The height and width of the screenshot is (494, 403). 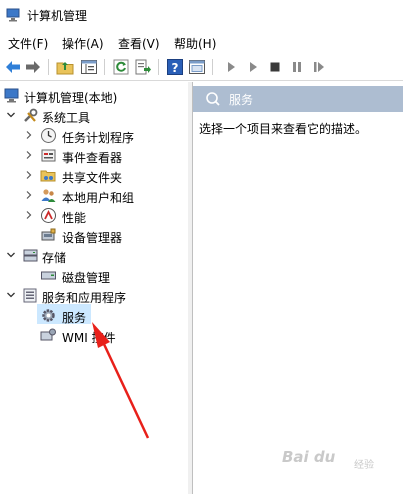 I want to click on tree-item-root: 计算机管理(本地), so click(x=94, y=96).